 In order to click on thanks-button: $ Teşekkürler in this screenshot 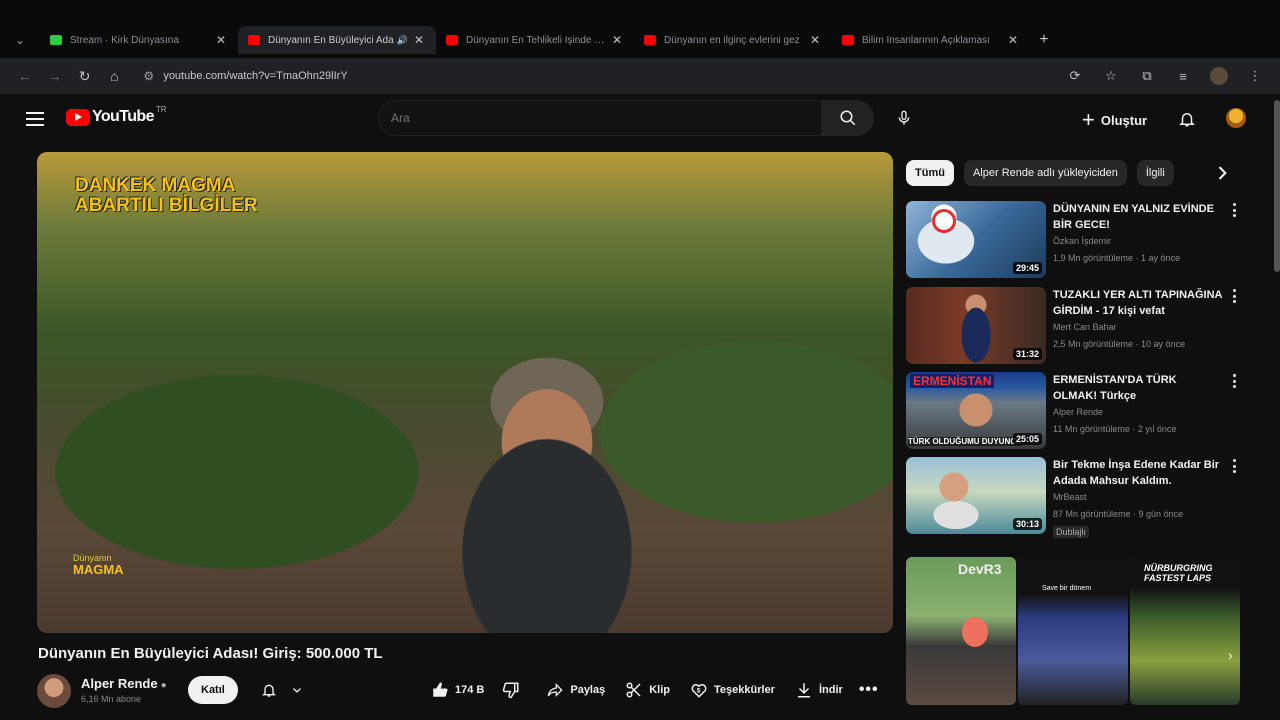, I will do `click(732, 690)`.